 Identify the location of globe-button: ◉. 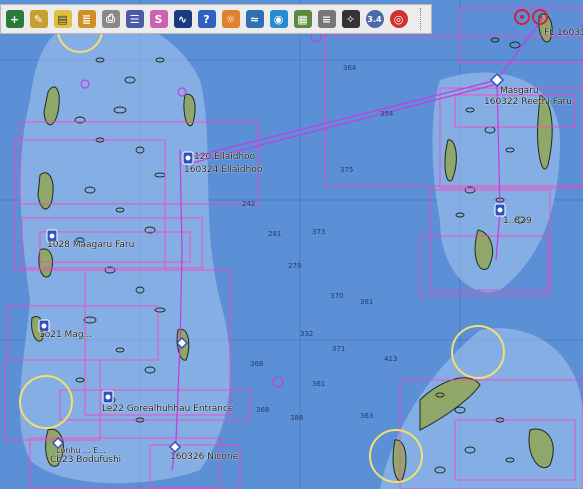
(278, 19).